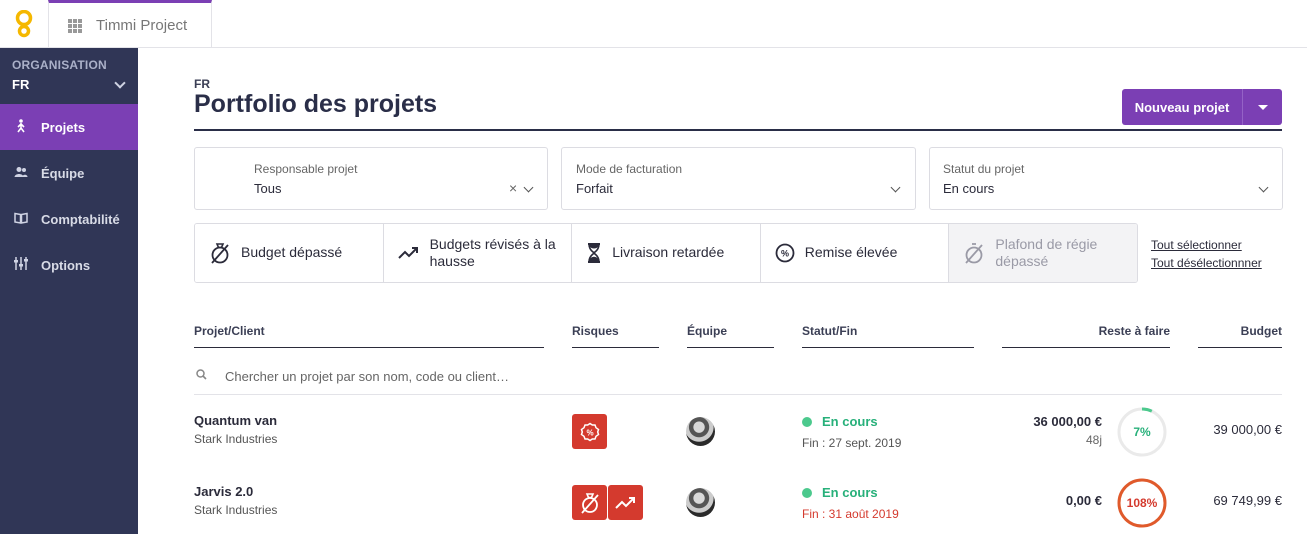  I want to click on project-name: Jarvis 2.0, so click(223, 491).